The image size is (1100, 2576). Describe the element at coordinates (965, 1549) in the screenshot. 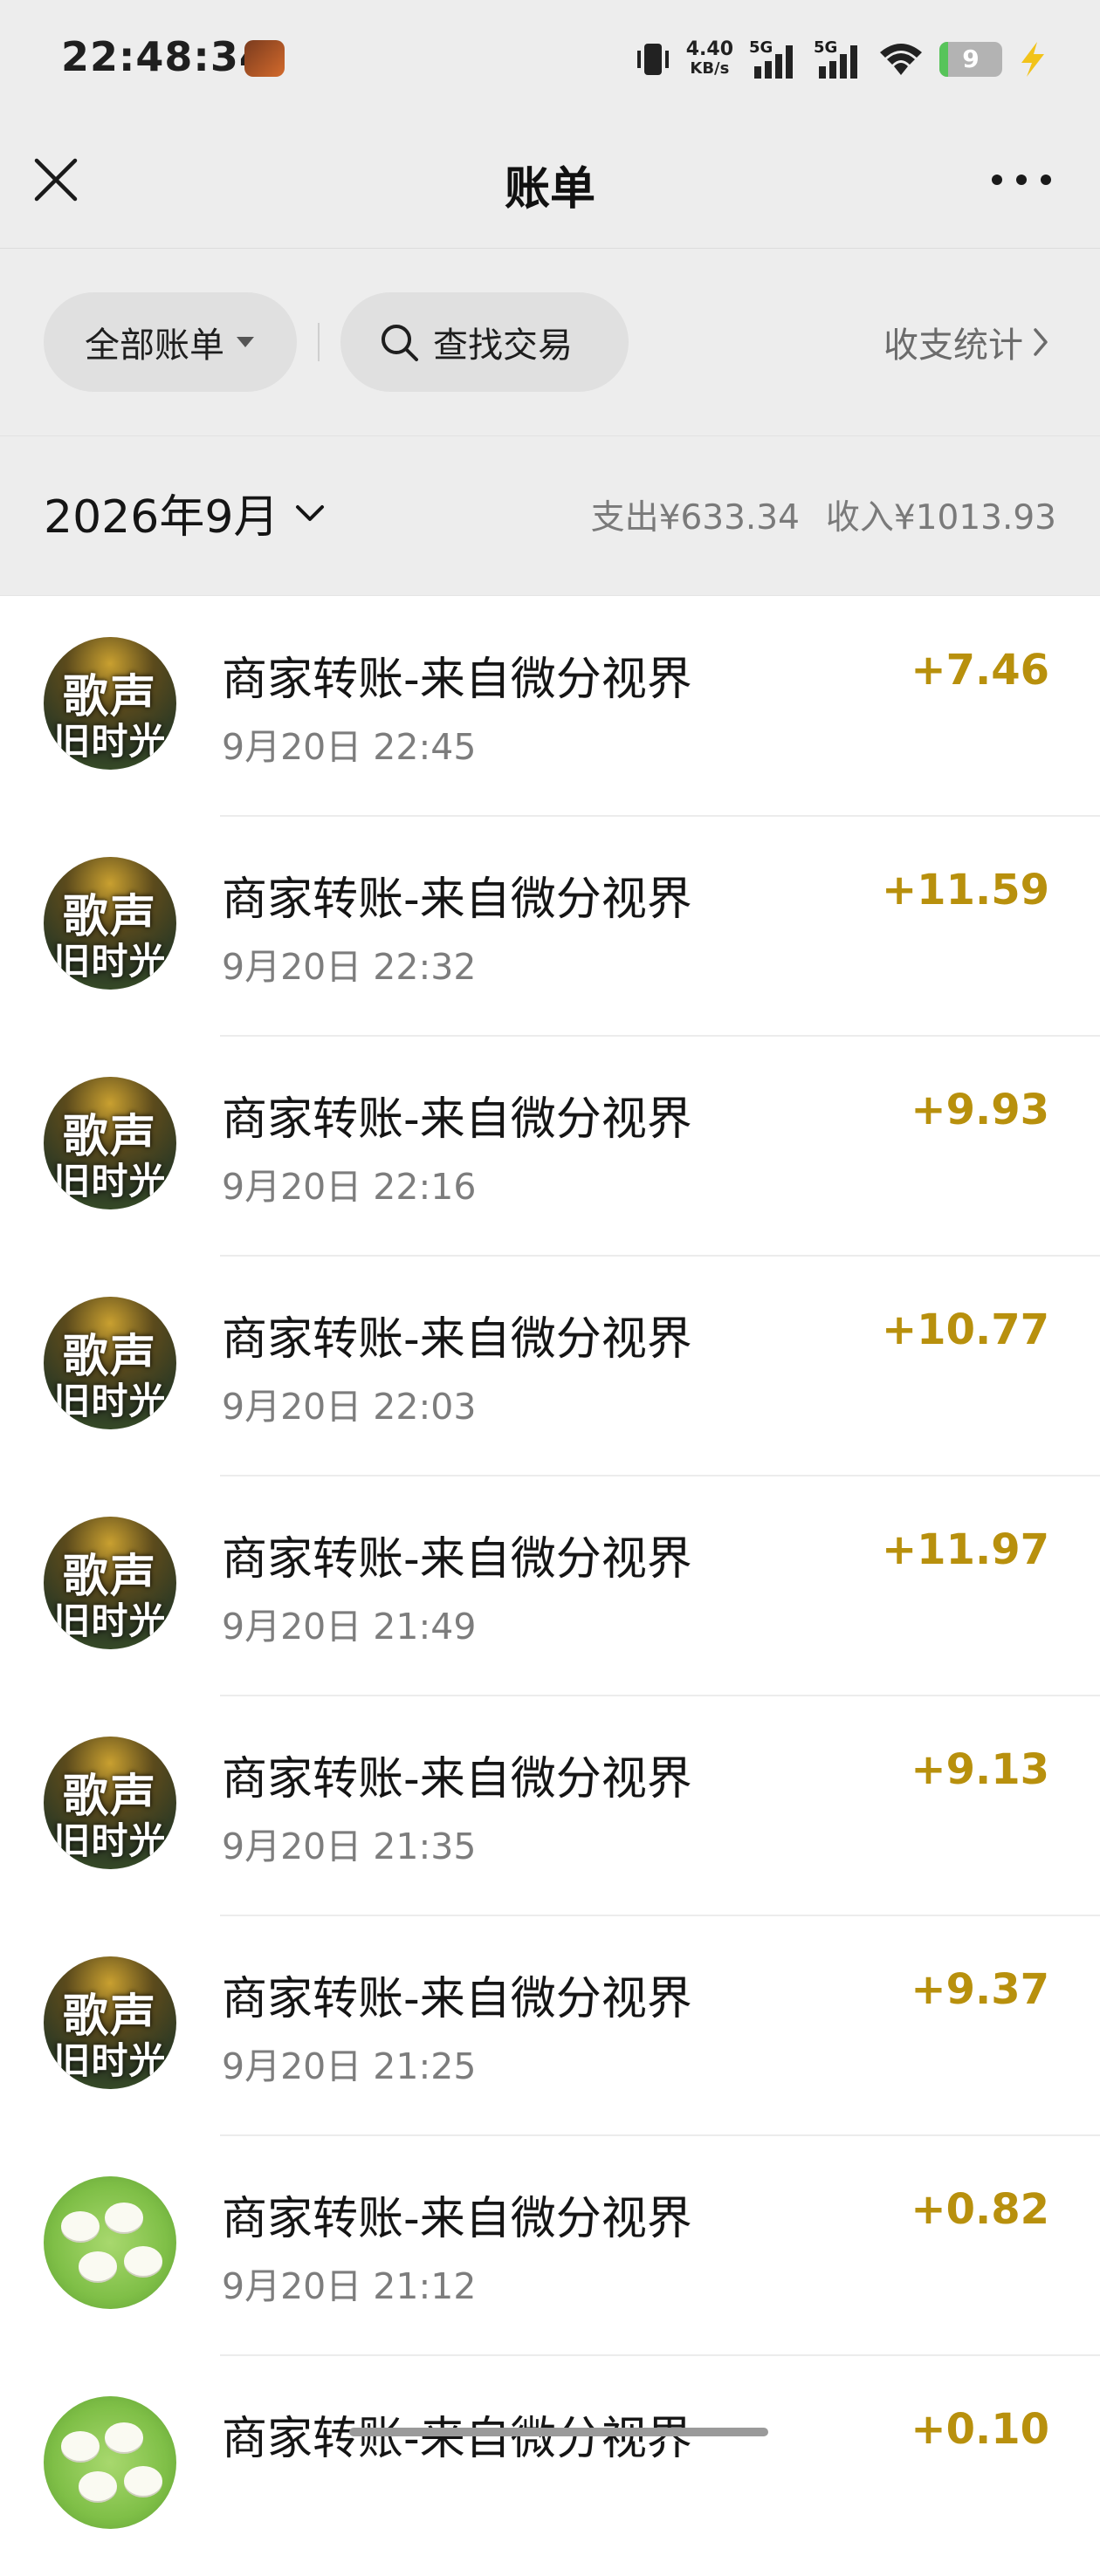

I see `transaction-amount: +11.97` at that location.